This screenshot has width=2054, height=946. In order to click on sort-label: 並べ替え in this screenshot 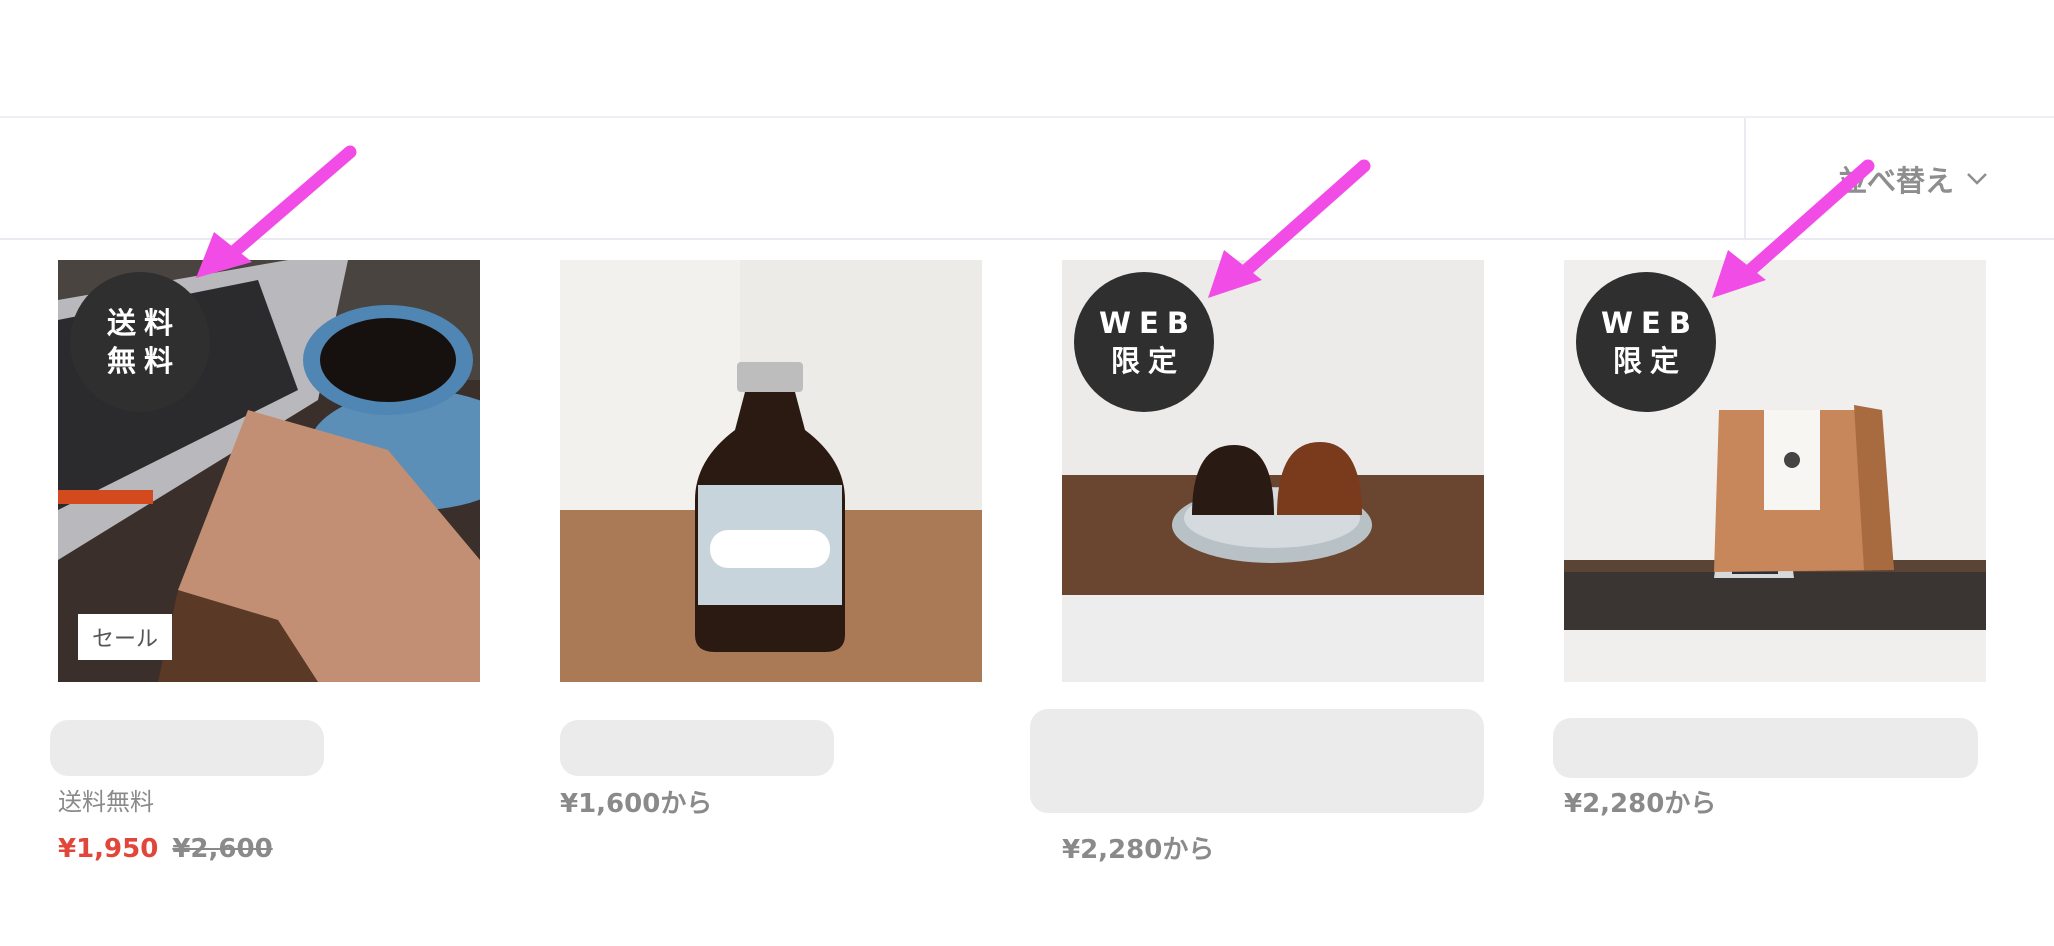, I will do `click(1896, 181)`.